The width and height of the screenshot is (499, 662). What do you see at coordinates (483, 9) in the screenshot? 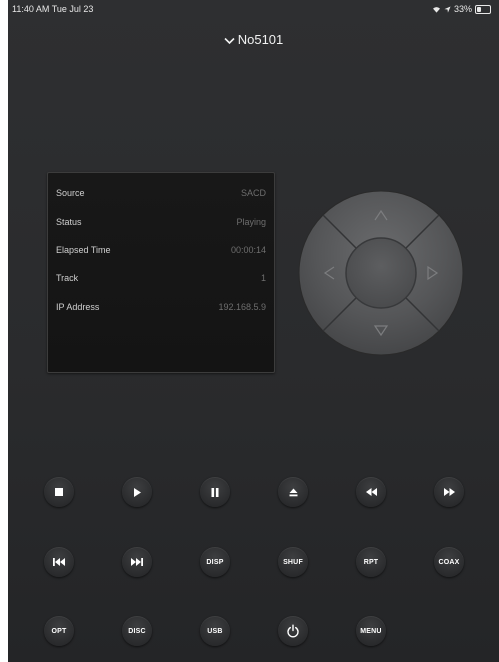
I see `battery-icon` at bounding box center [483, 9].